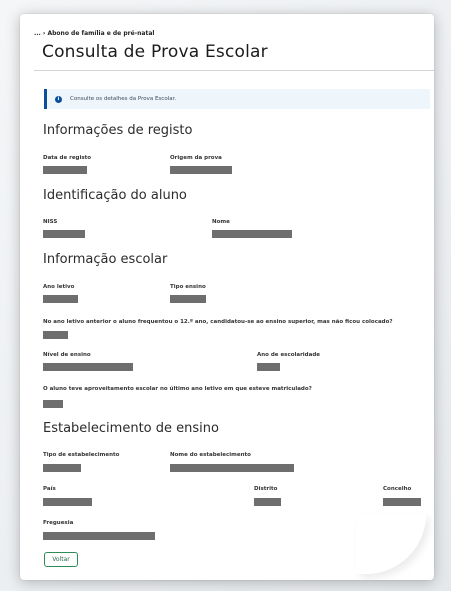  What do you see at coordinates (105, 259) in the screenshot?
I see `section-title-escolar: Informação escolar` at bounding box center [105, 259].